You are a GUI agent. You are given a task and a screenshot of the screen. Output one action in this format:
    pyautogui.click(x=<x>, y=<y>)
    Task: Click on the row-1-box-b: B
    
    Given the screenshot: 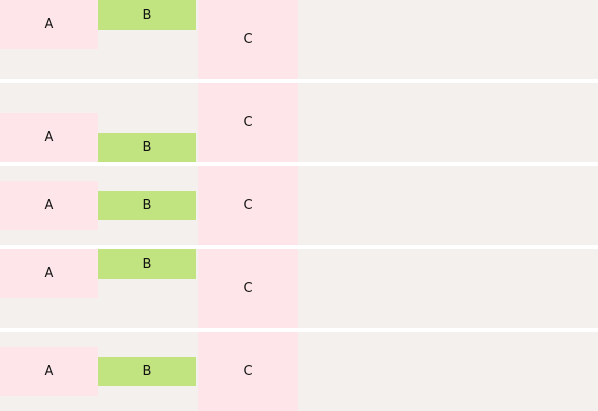 What is the action you would take?
    pyautogui.click(x=147, y=15)
    